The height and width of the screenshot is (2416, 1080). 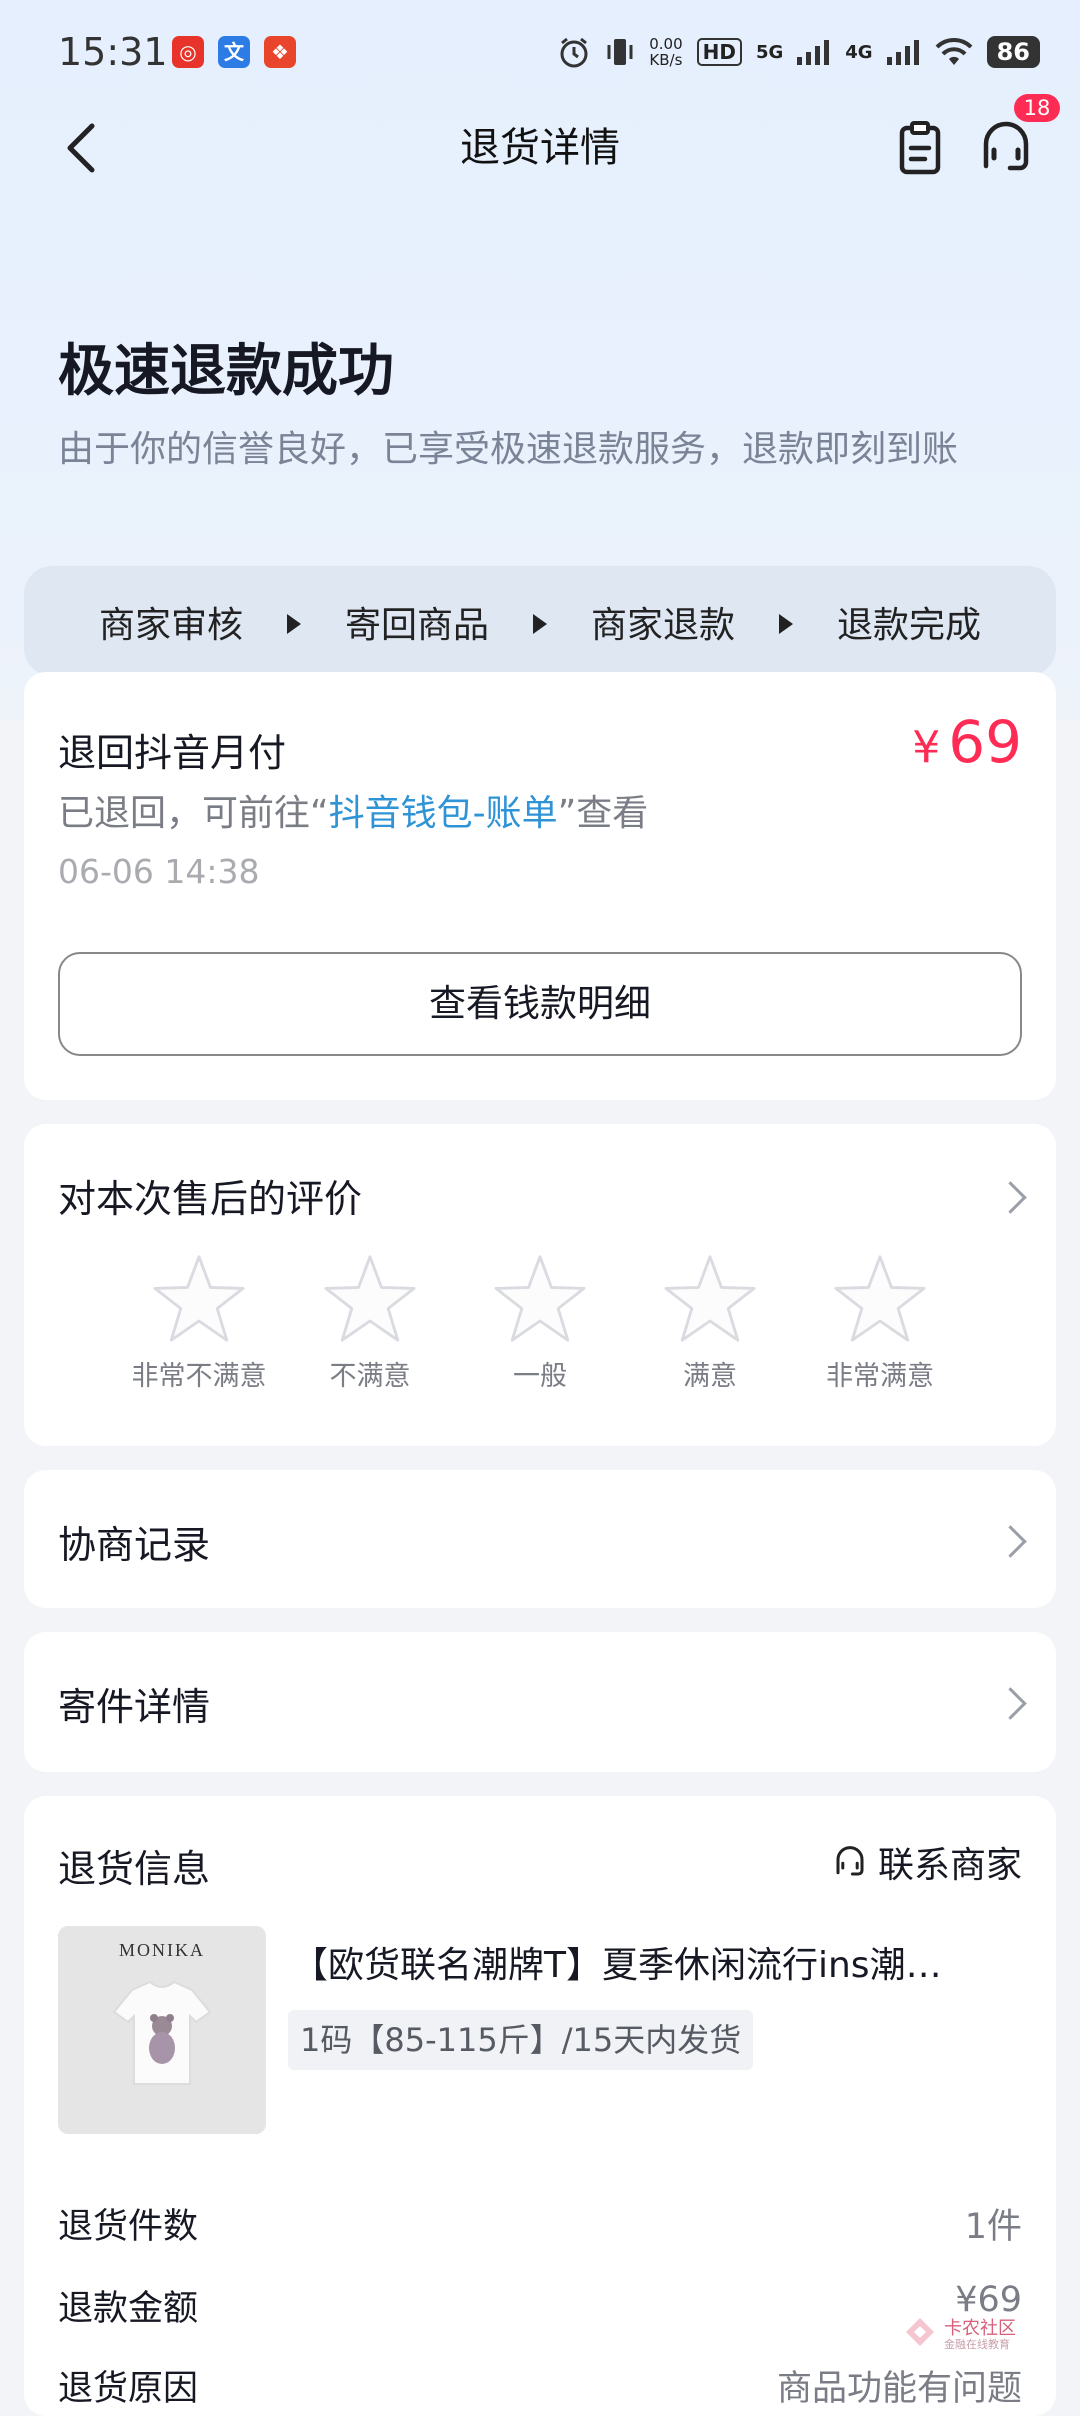 I want to click on star-option: 满意, so click(x=710, y=1322).